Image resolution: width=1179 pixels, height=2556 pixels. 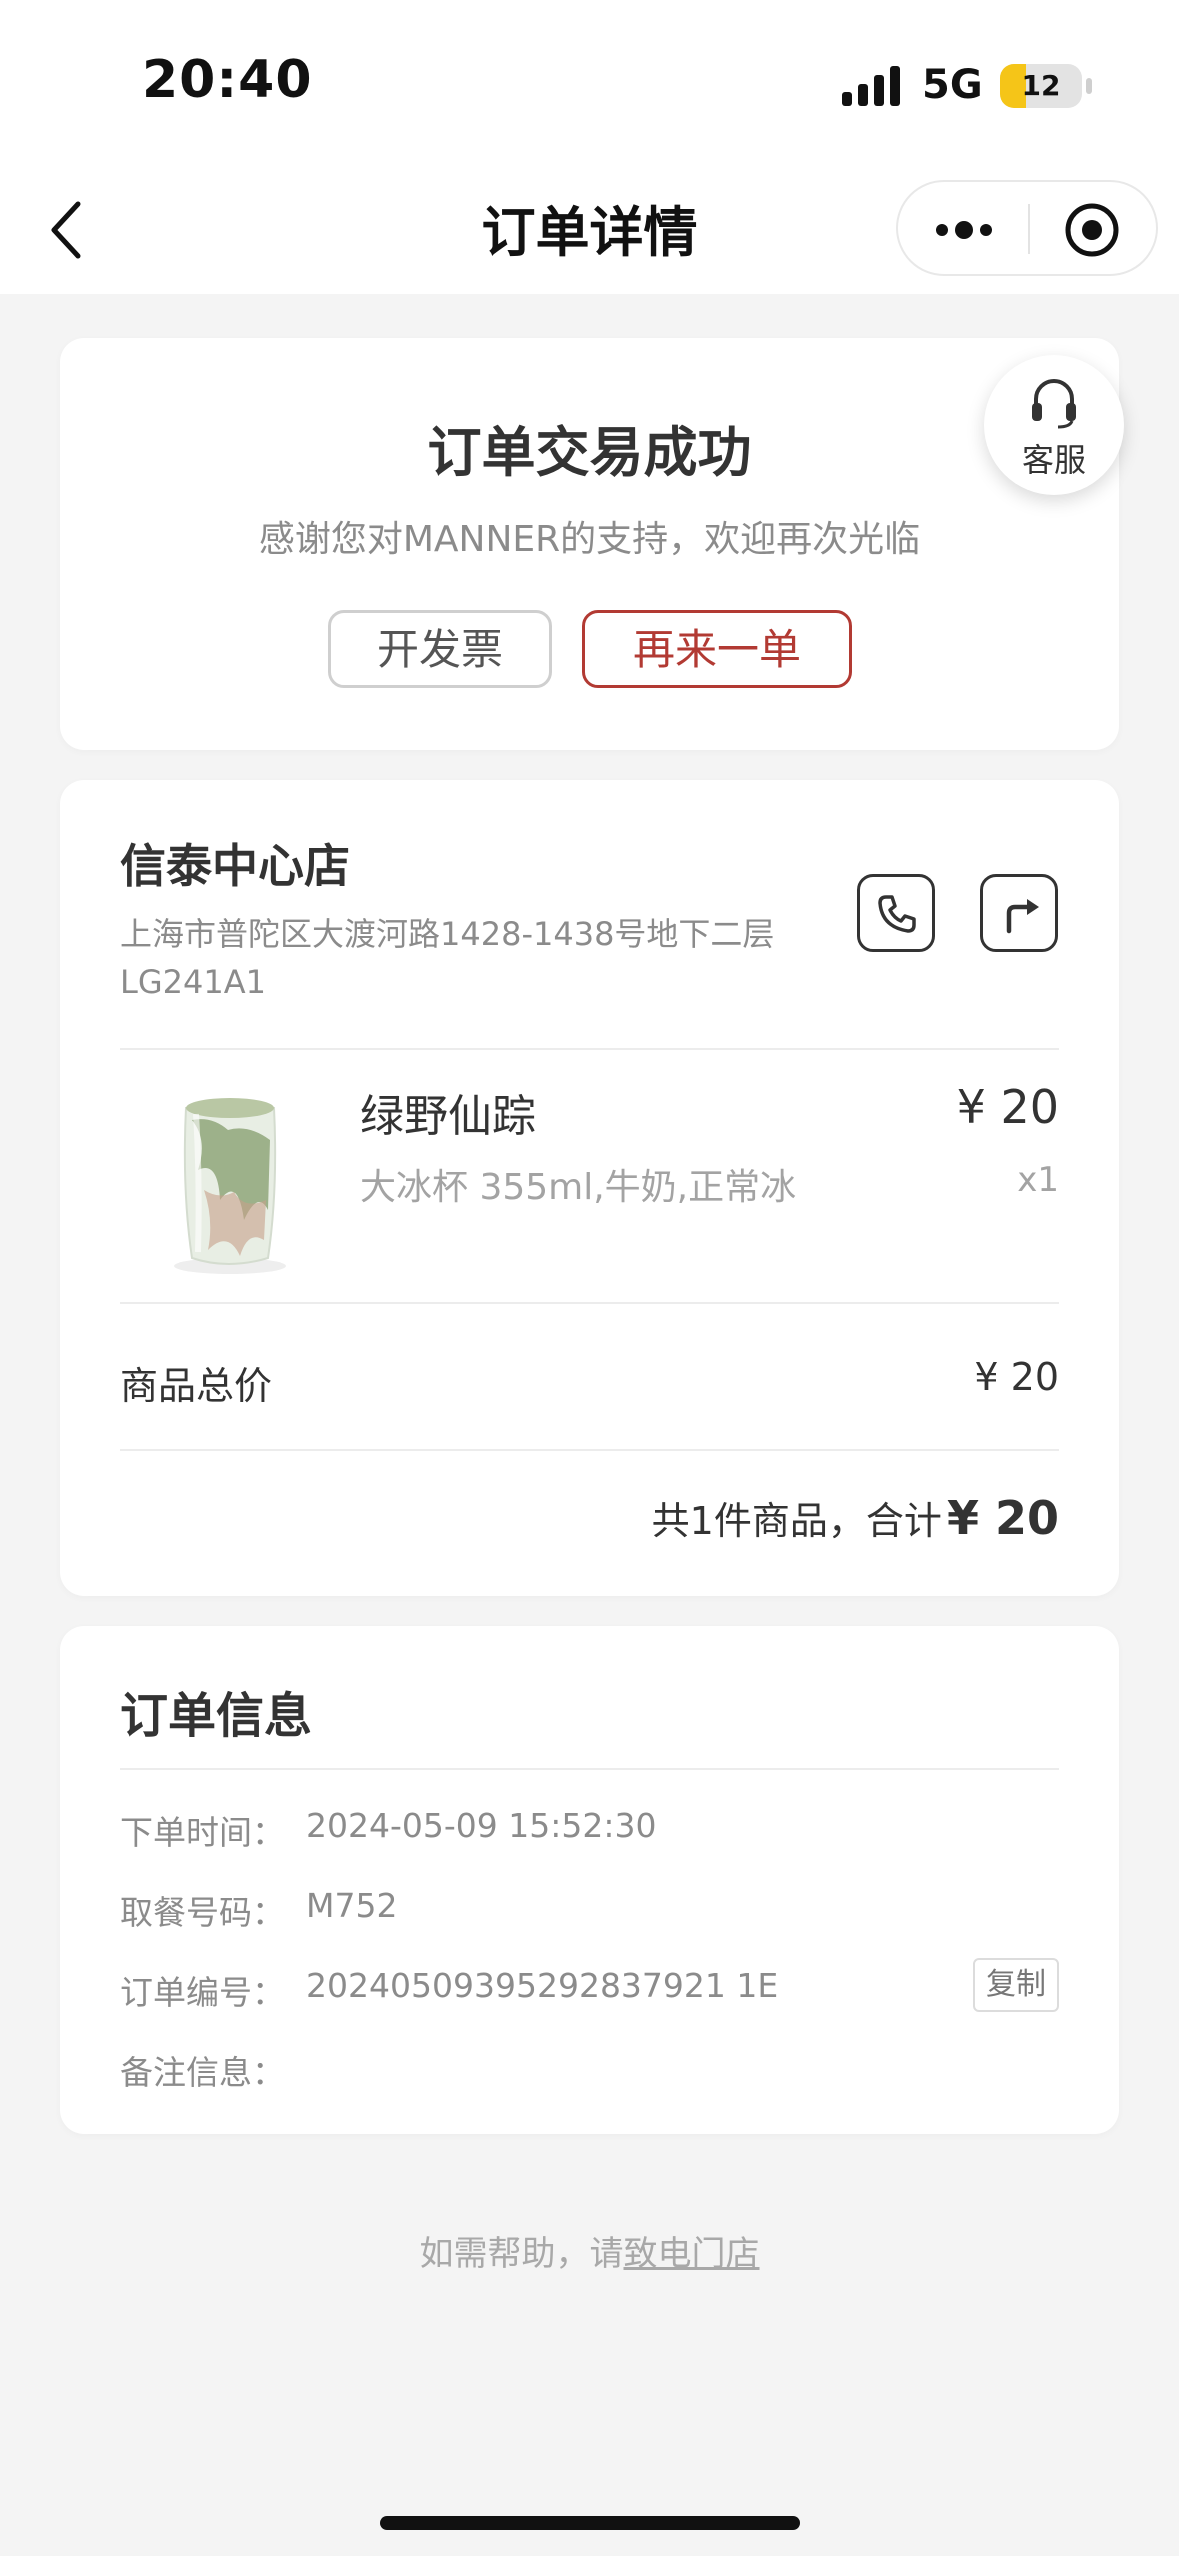 What do you see at coordinates (196, 1386) in the screenshot?
I see `subtotal-label: 商品总价` at bounding box center [196, 1386].